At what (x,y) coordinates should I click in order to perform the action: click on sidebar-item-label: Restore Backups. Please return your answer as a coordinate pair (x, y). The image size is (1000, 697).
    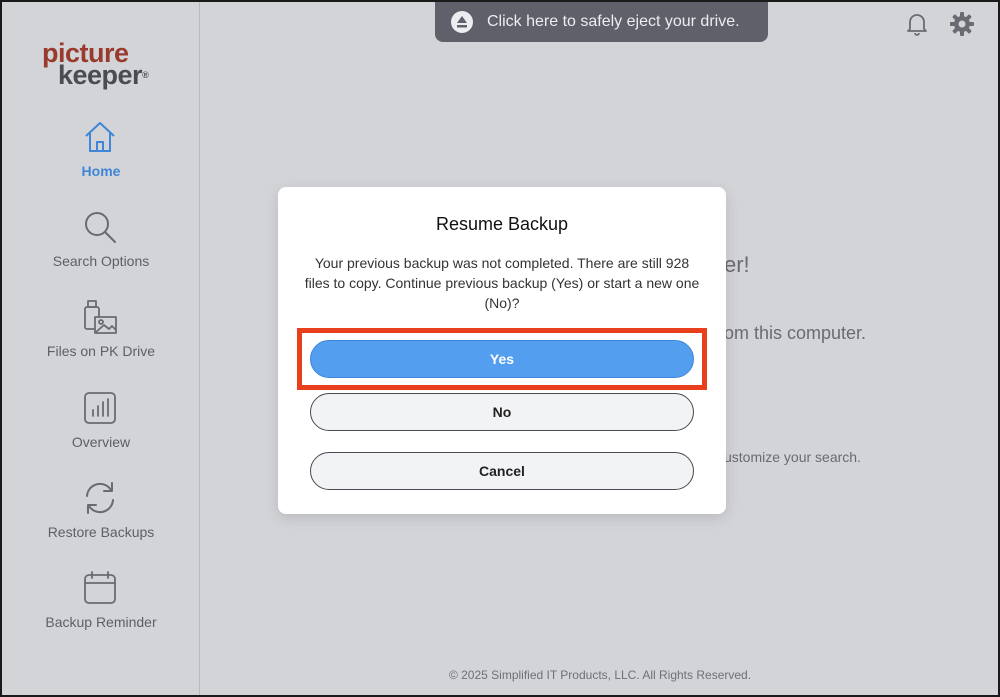
    Looking at the image, I should click on (101, 532).